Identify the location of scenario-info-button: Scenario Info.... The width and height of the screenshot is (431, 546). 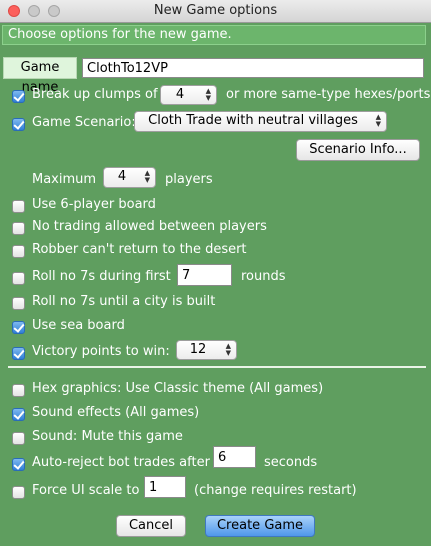
(358, 150).